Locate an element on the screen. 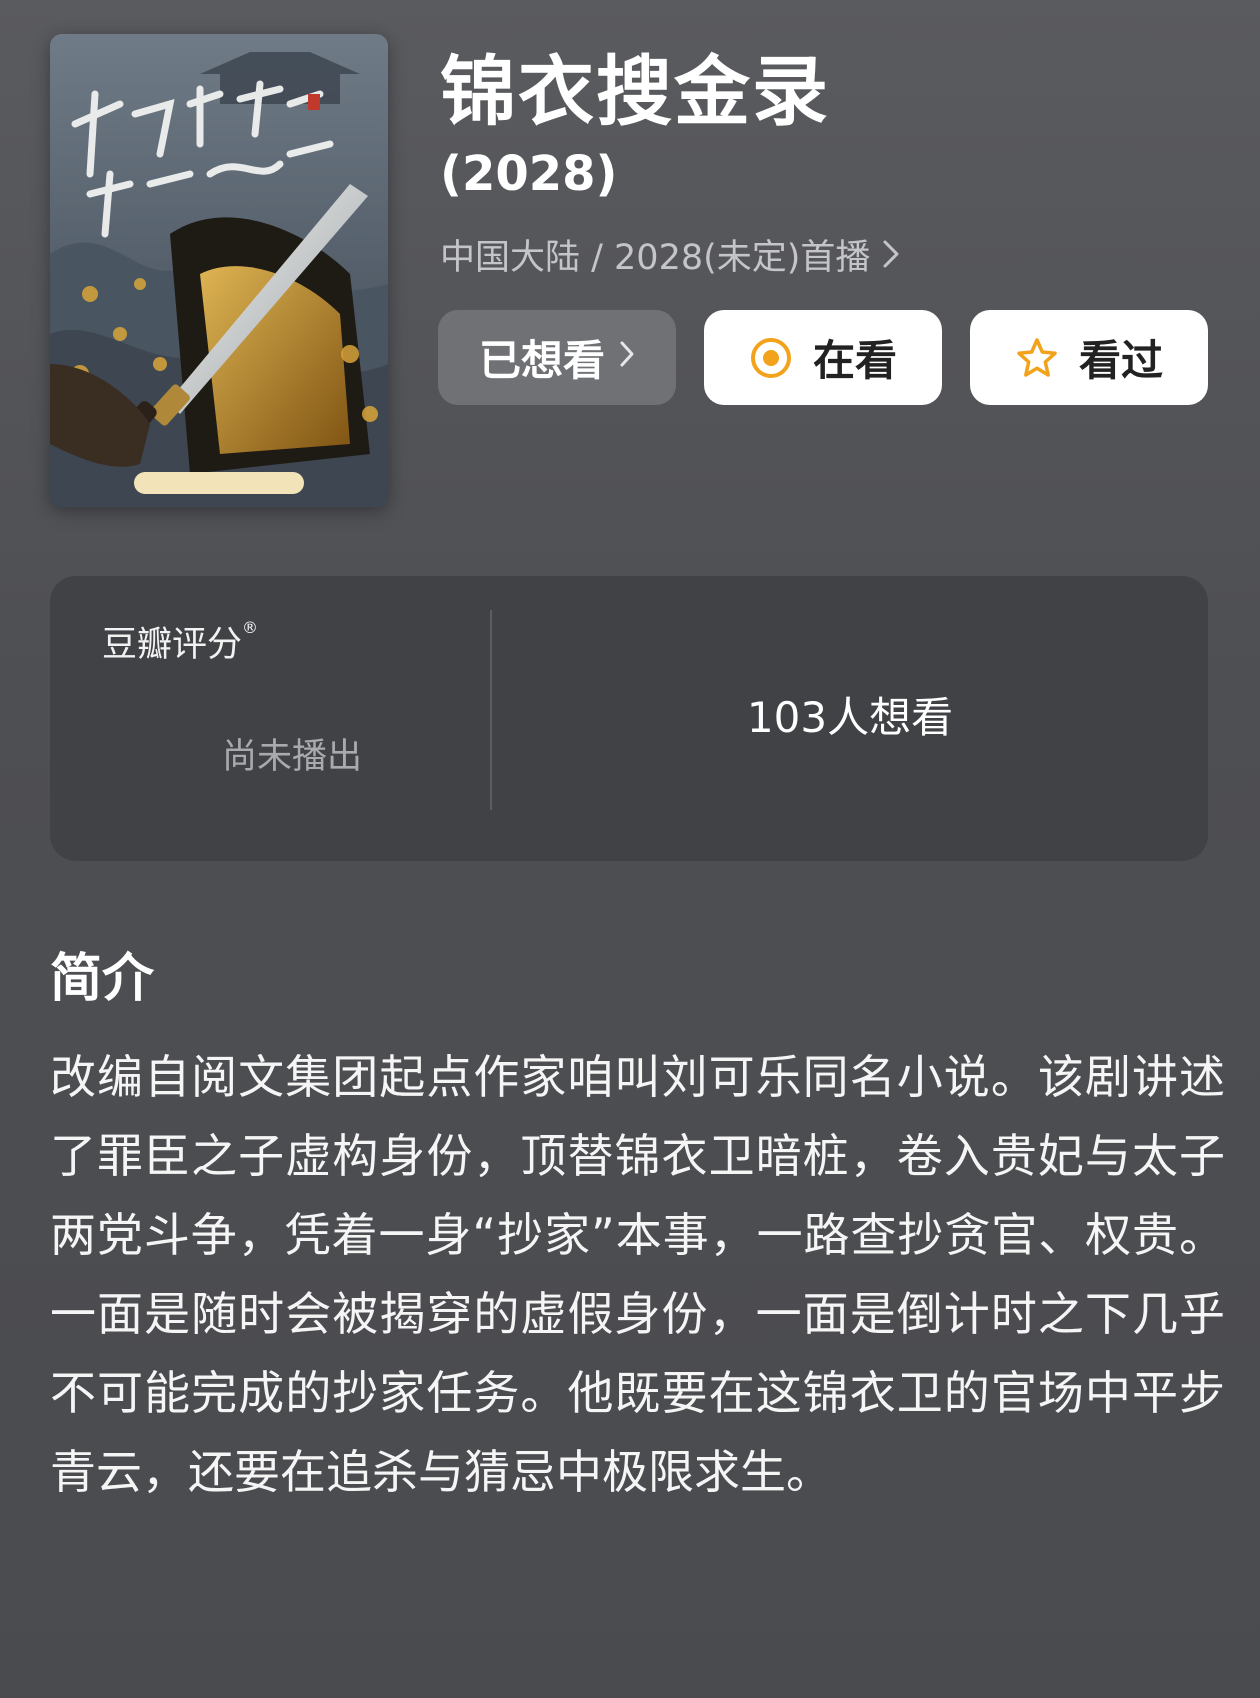 The image size is (1260, 1698). watching-button: 在看 is located at coordinates (823, 357).